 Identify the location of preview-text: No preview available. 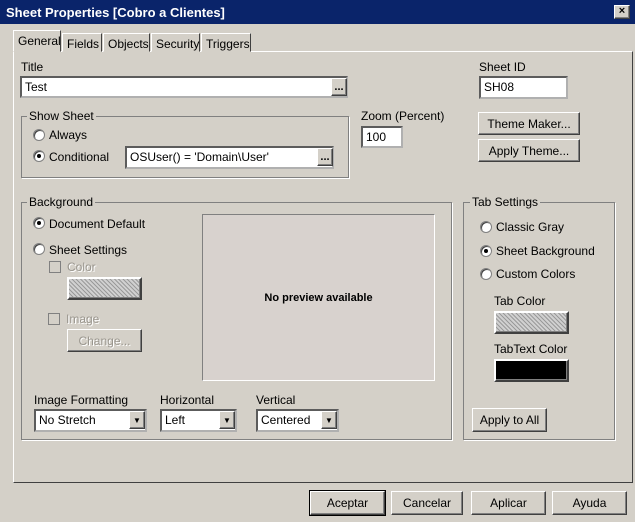
(318, 297).